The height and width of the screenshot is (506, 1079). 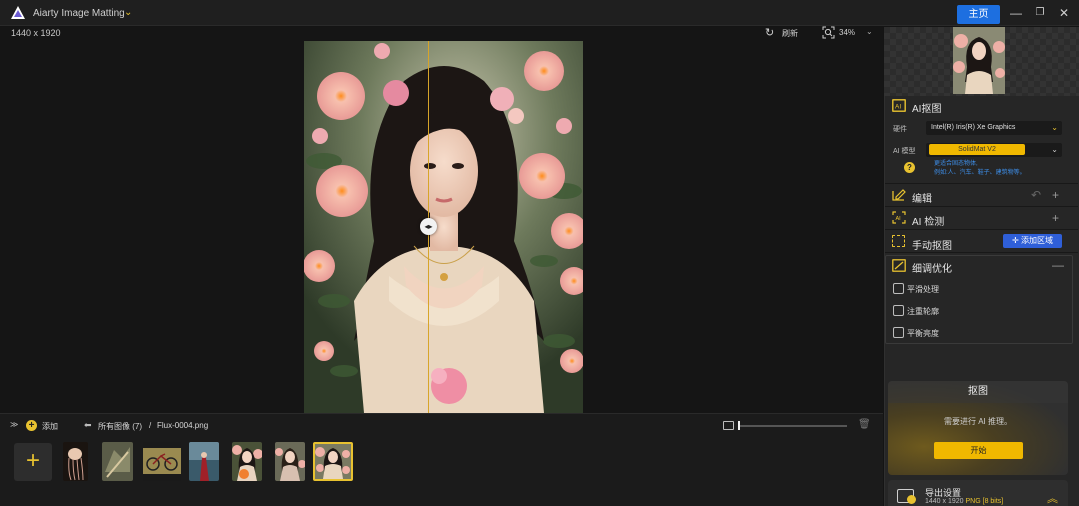 What do you see at coordinates (980, 173) in the screenshot?
I see `model-description-line2: 例如:人、汽车、鞋子、建筑物等。` at bounding box center [980, 173].